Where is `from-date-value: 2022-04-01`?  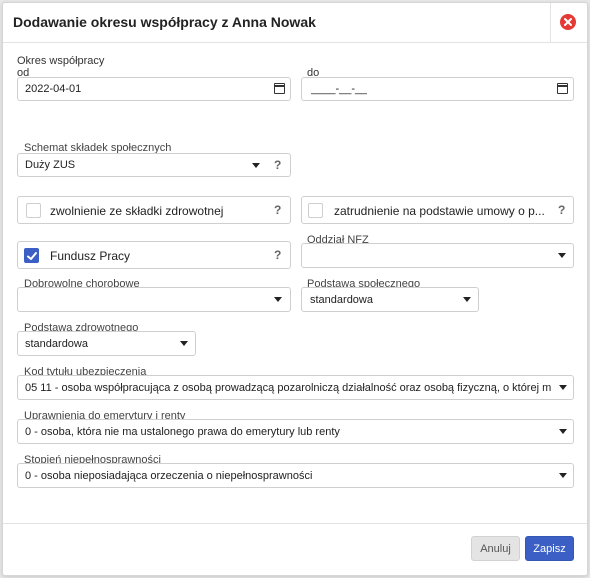 from-date-value: 2022-04-01 is located at coordinates (53, 89).